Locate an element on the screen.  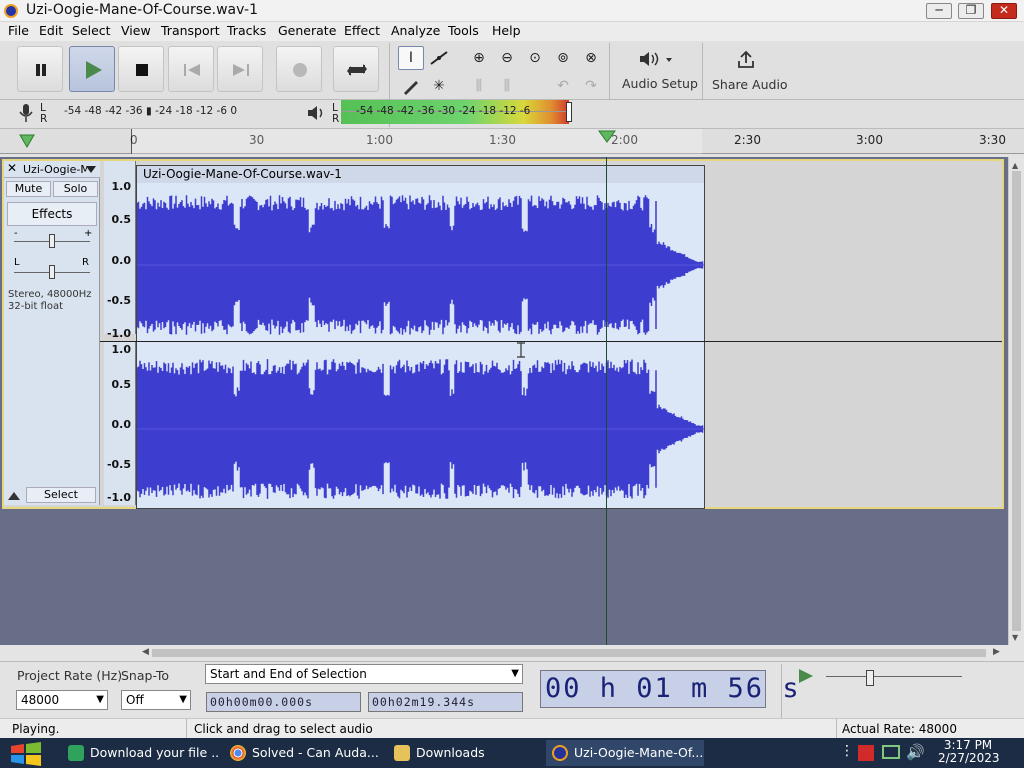
zoom-out-icon: ⊖ is located at coordinates (507, 58).